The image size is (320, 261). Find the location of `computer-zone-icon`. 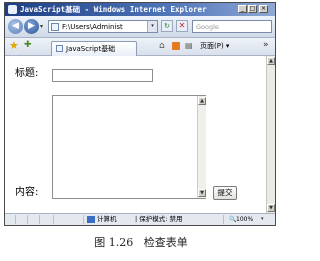

computer-zone-icon is located at coordinates (91, 219).